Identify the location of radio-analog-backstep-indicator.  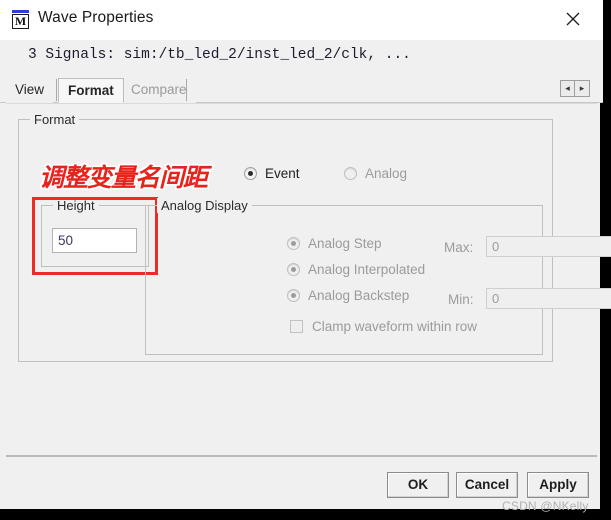
(293, 295).